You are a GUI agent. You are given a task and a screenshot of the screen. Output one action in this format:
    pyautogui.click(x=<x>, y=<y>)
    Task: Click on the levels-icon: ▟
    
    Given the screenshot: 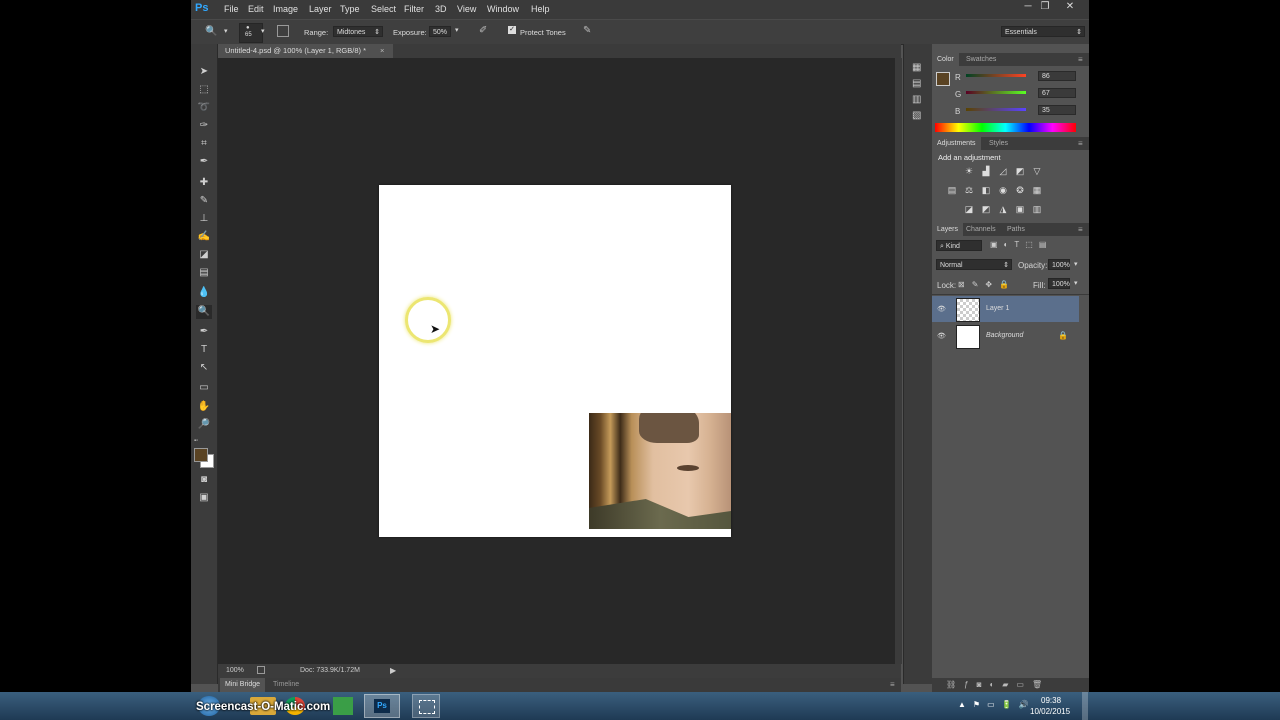 What is the action you would take?
    pyautogui.click(x=986, y=171)
    